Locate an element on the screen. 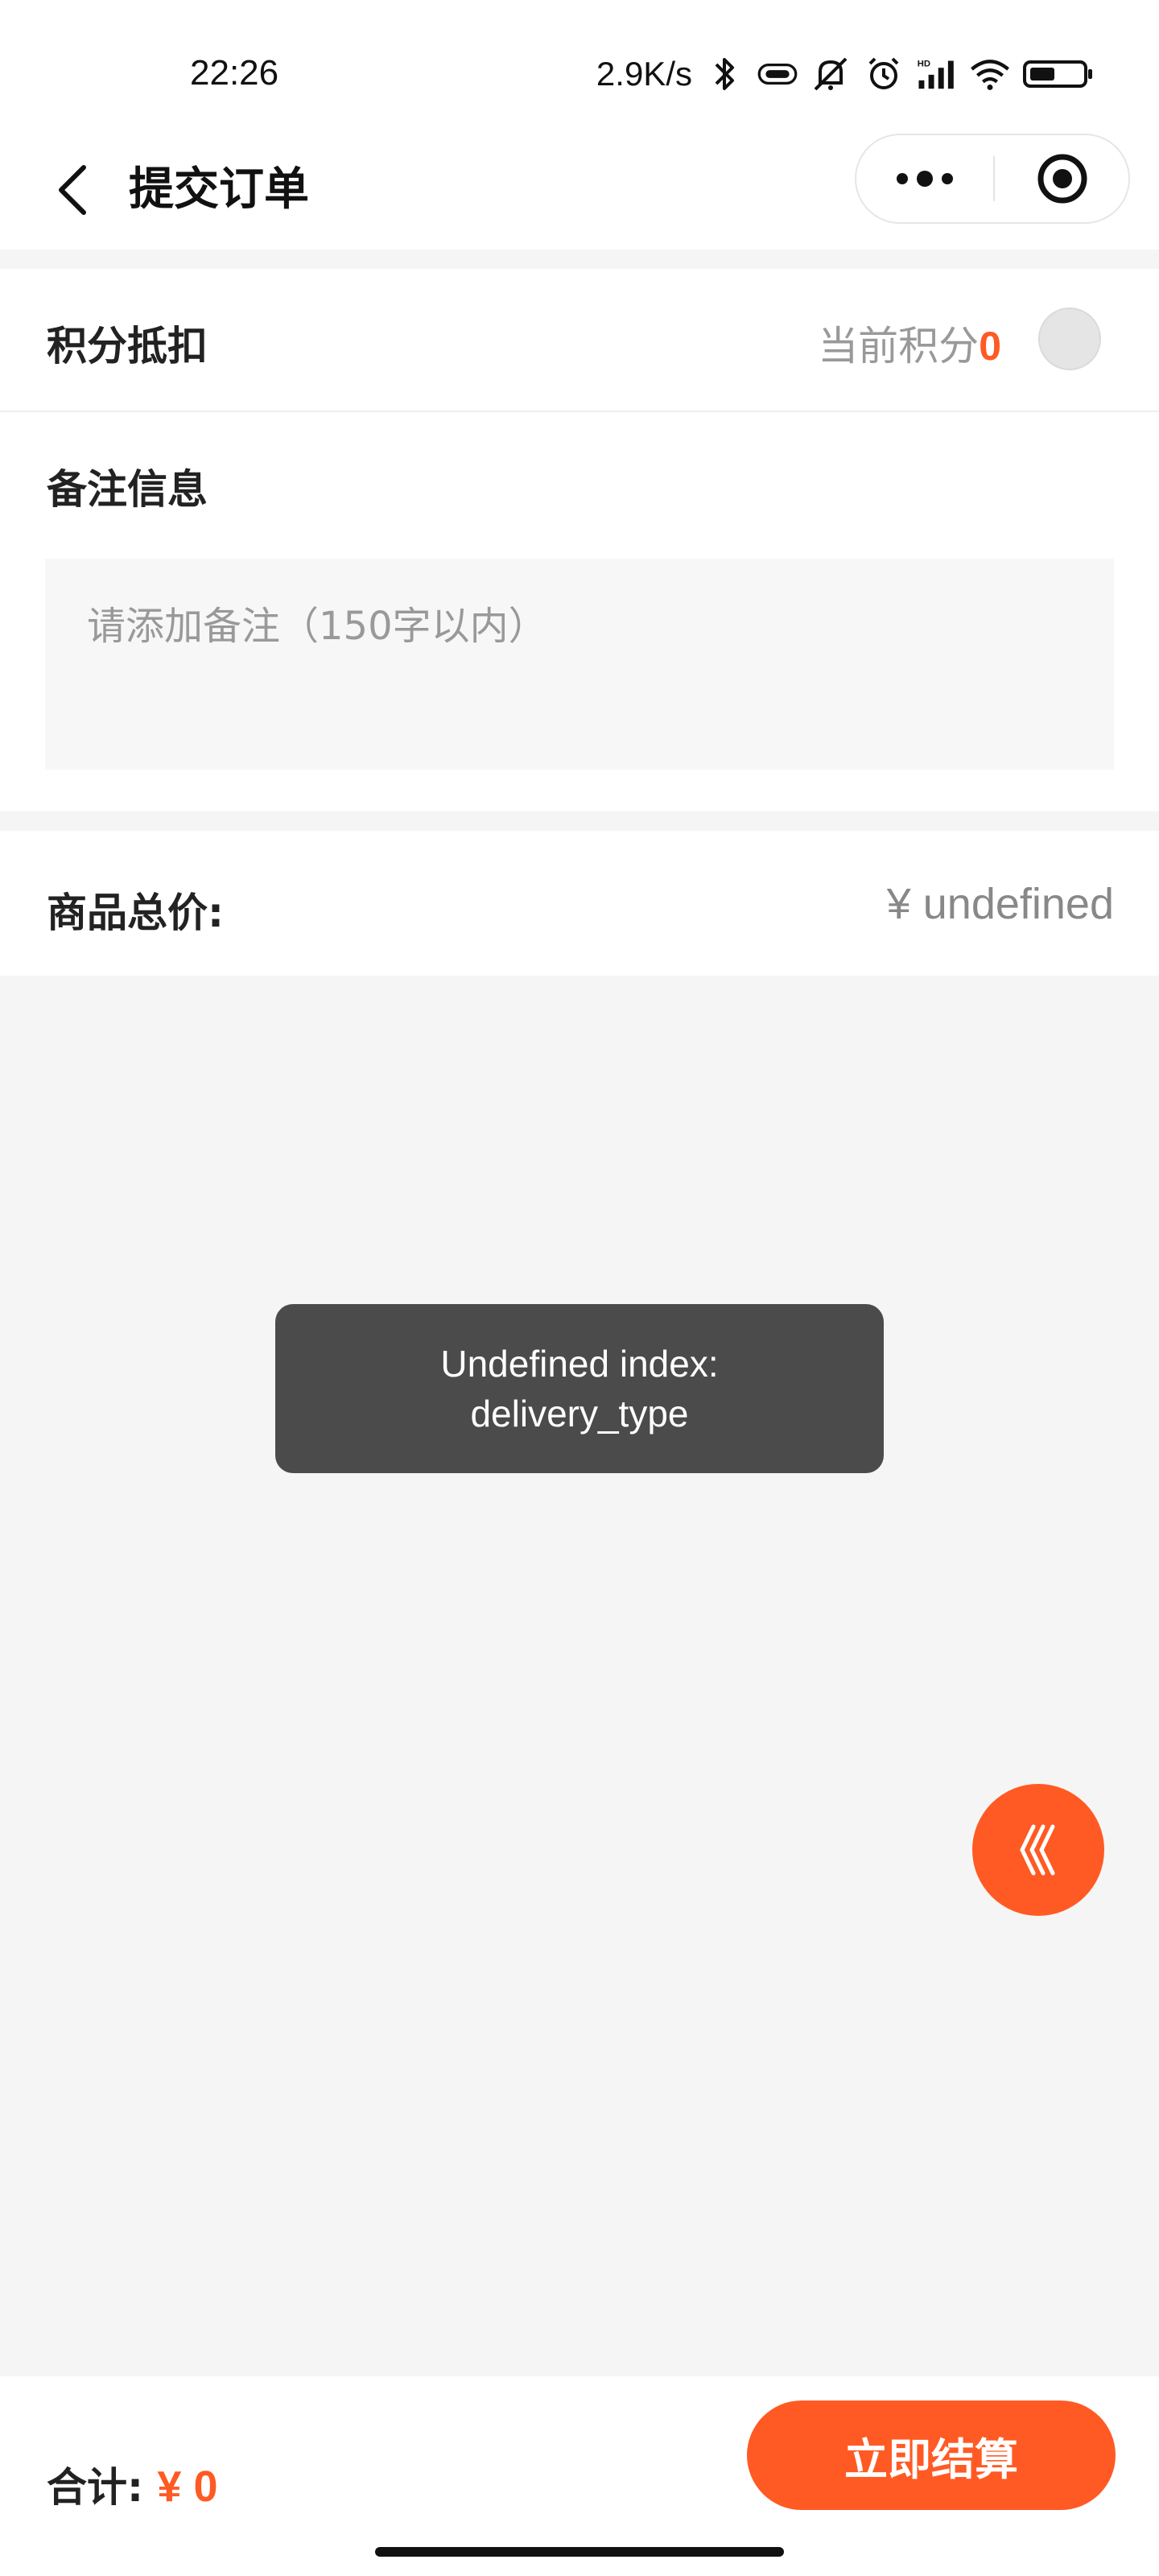 The image size is (1159, 2576). triple-chevron-left-icon is located at coordinates (1037, 1850).